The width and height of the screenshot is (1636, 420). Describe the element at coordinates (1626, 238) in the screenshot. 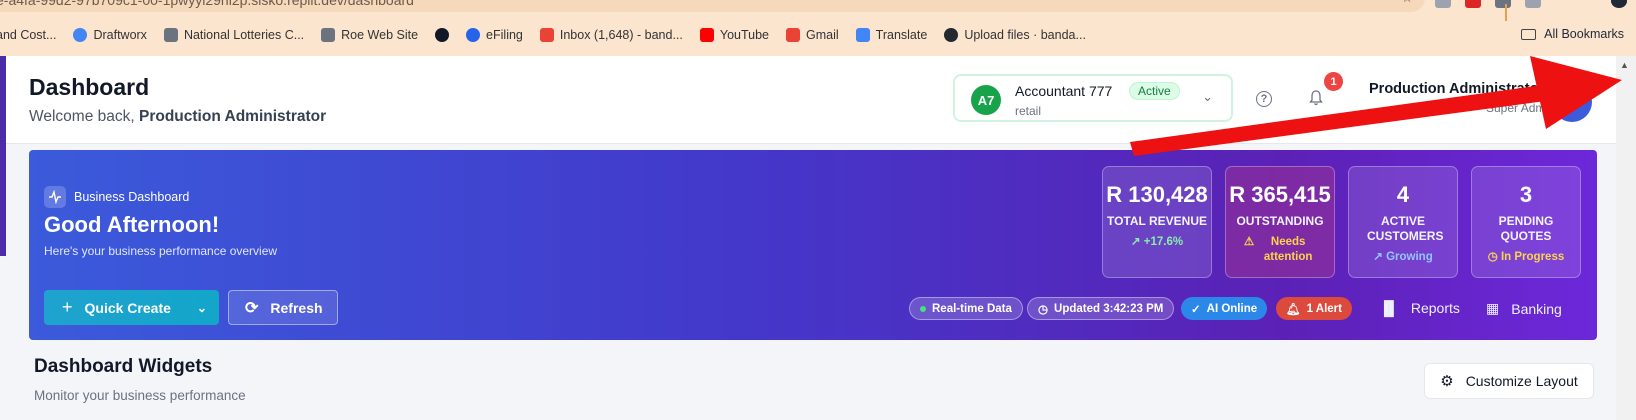

I see `scrollbar: ▲` at that location.